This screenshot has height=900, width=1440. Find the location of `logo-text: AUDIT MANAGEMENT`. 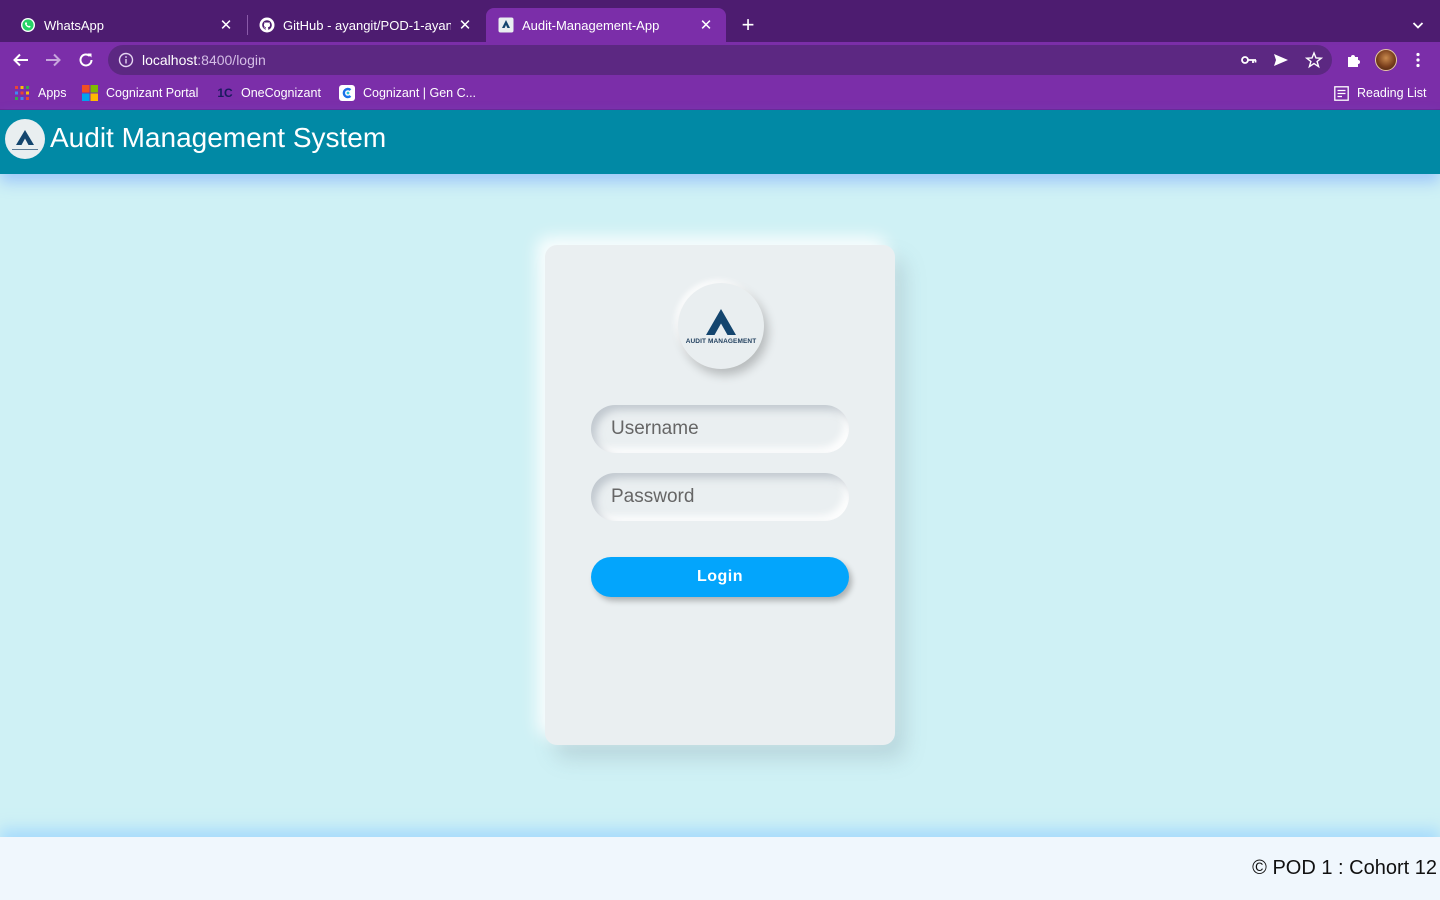

logo-text: AUDIT MANAGEMENT is located at coordinates (721, 341).